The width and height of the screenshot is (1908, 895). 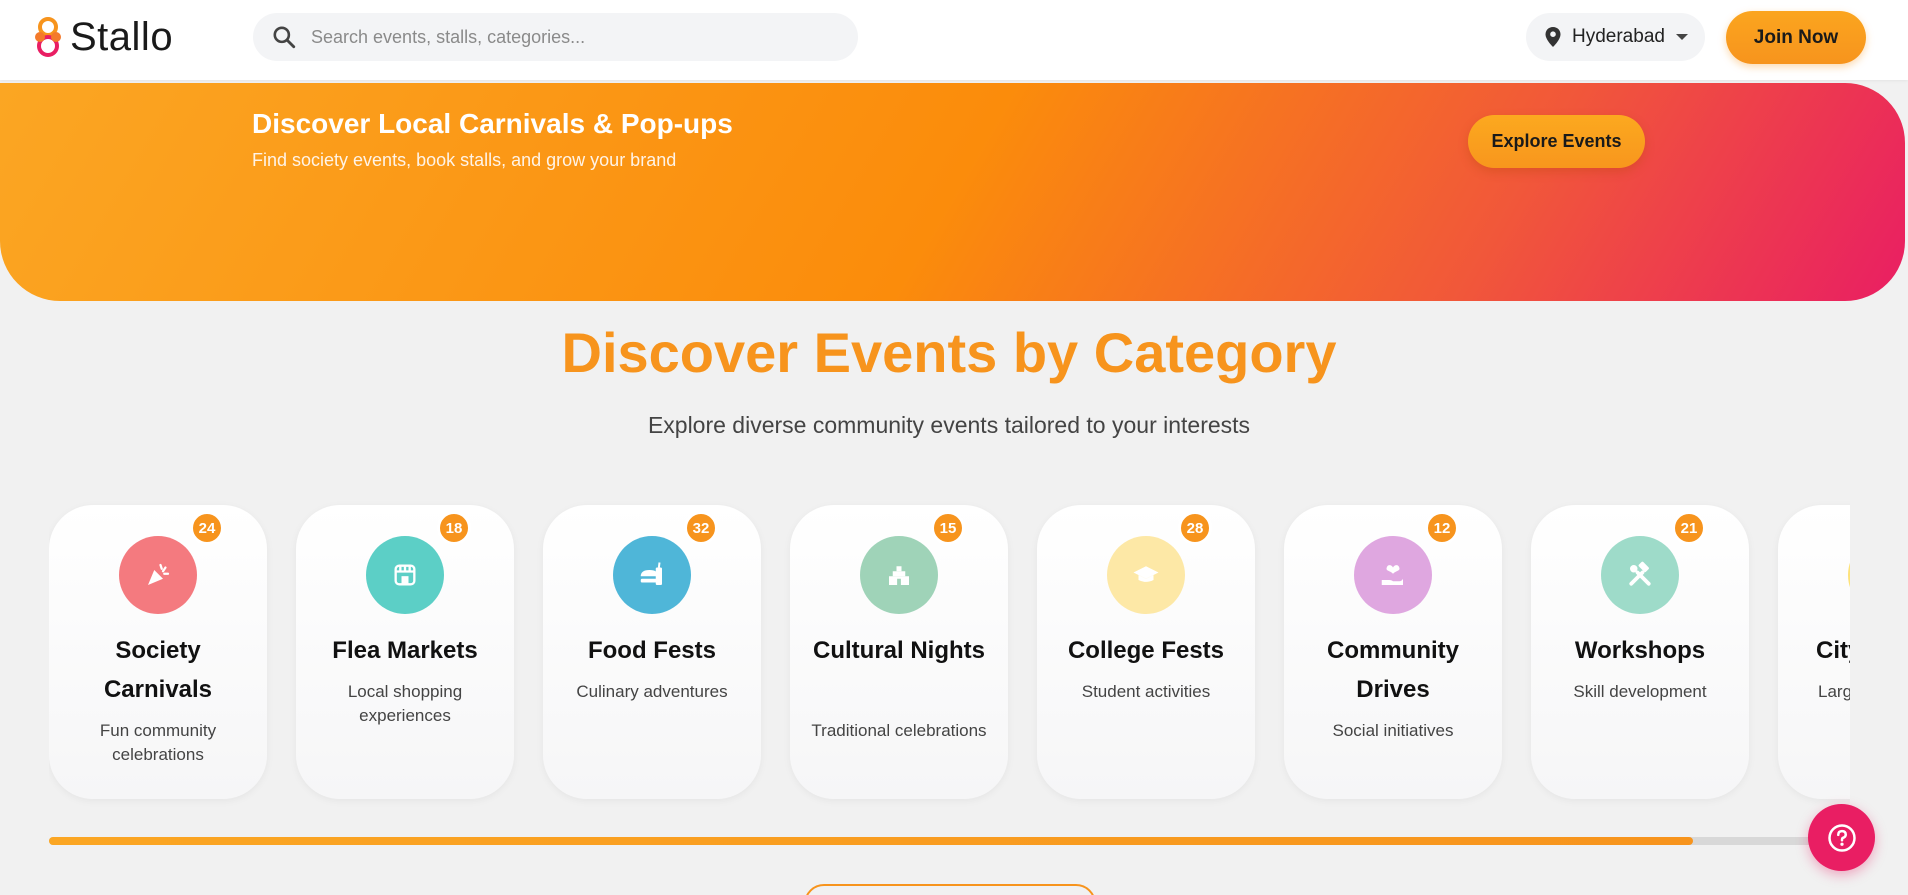 I want to click on search-input, so click(x=571, y=37).